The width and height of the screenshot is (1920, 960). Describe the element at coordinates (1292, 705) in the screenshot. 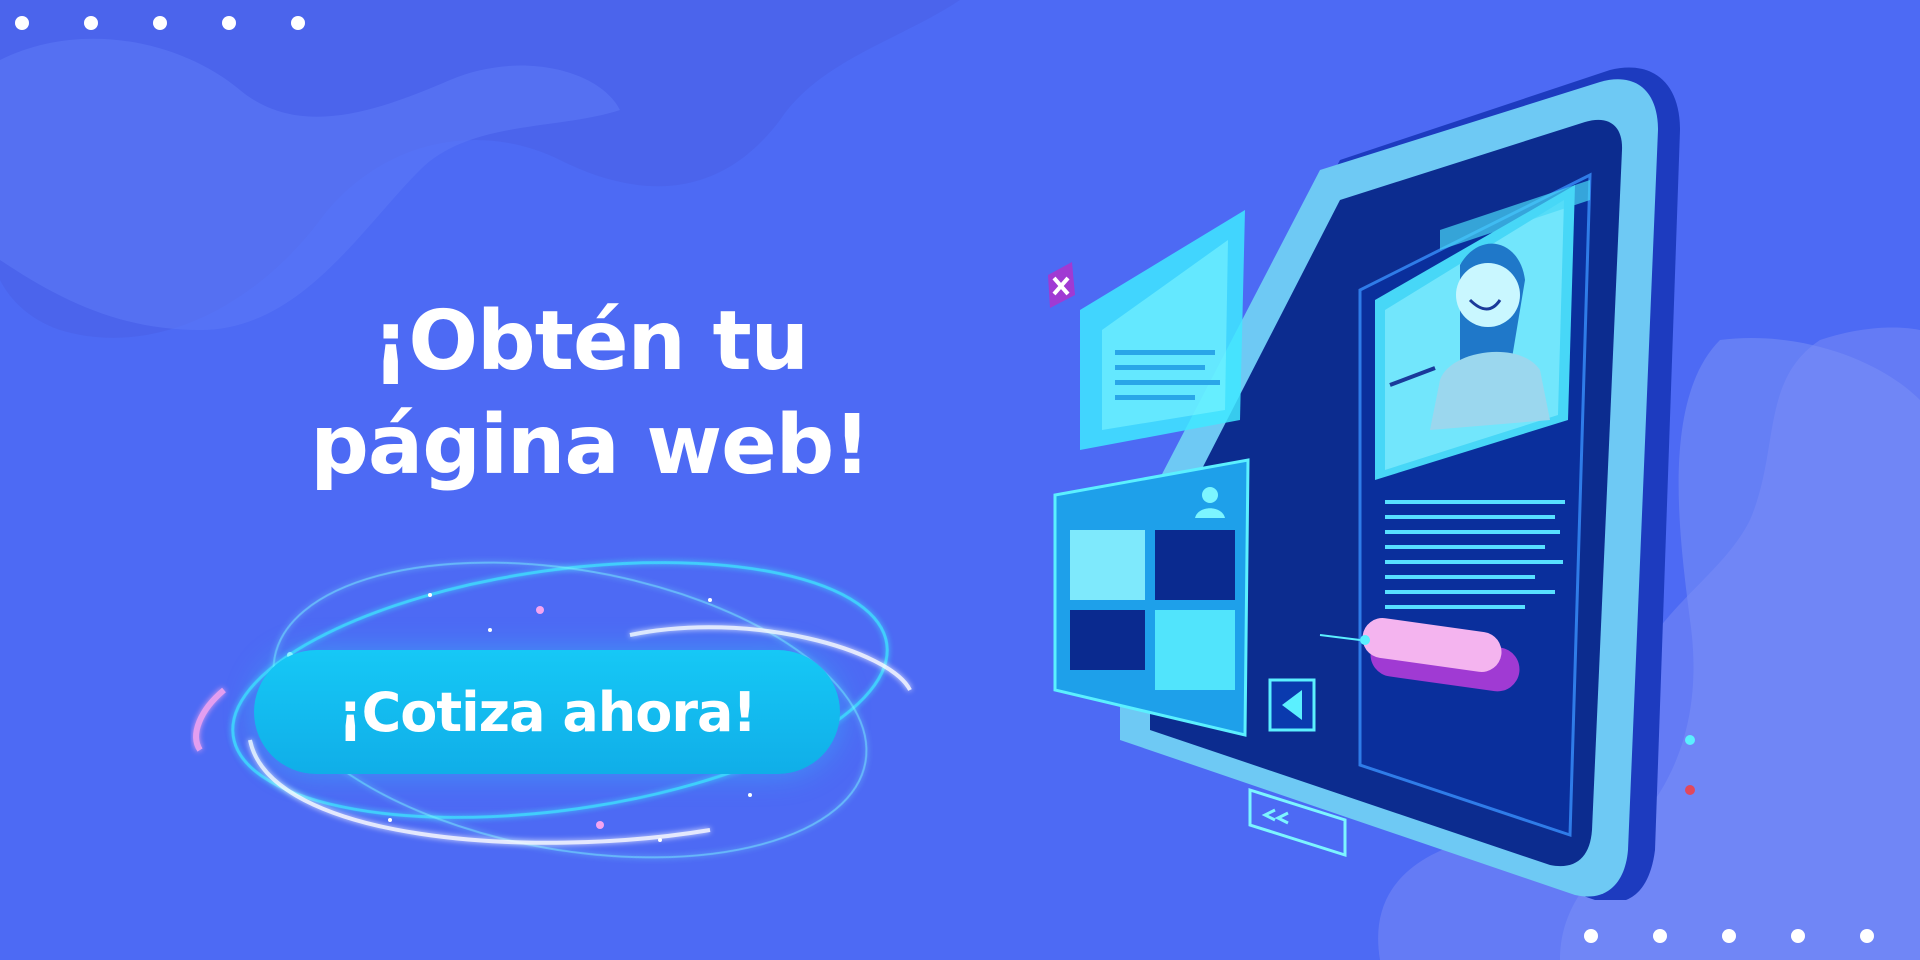

I see `play-left-icon` at that location.